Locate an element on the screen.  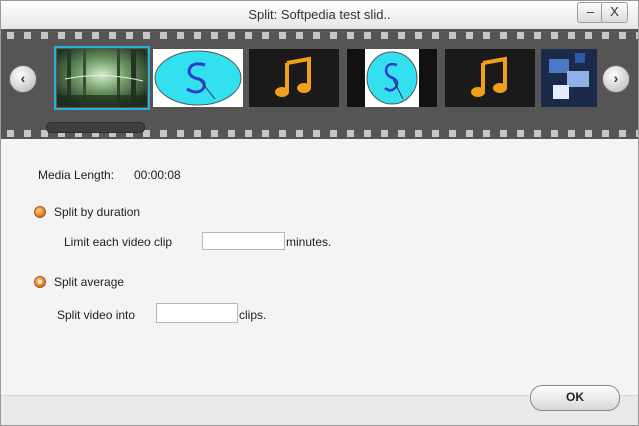
clip-minutes-input is located at coordinates (243, 241).